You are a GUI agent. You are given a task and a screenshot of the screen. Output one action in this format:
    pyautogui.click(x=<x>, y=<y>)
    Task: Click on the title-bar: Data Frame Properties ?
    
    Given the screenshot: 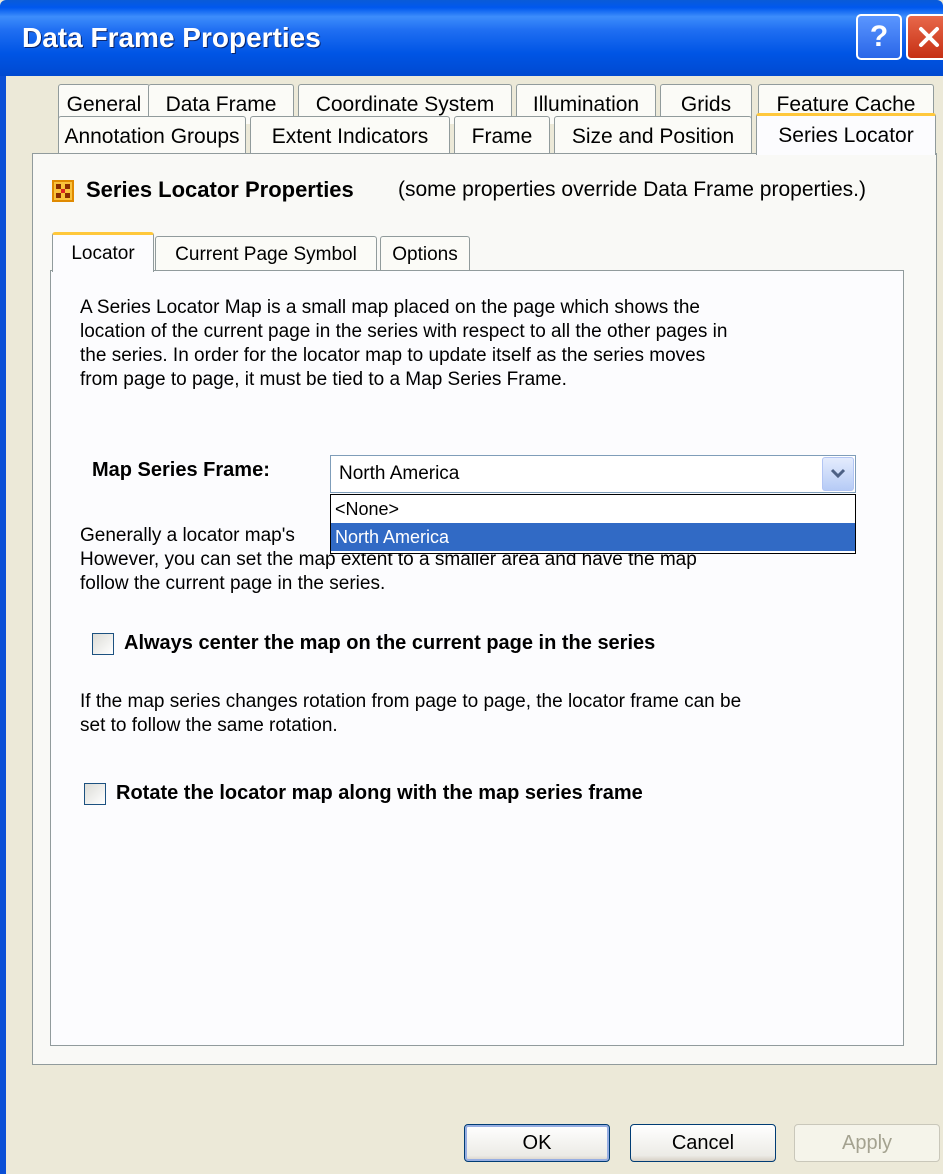 What is the action you would take?
    pyautogui.click(x=471, y=38)
    